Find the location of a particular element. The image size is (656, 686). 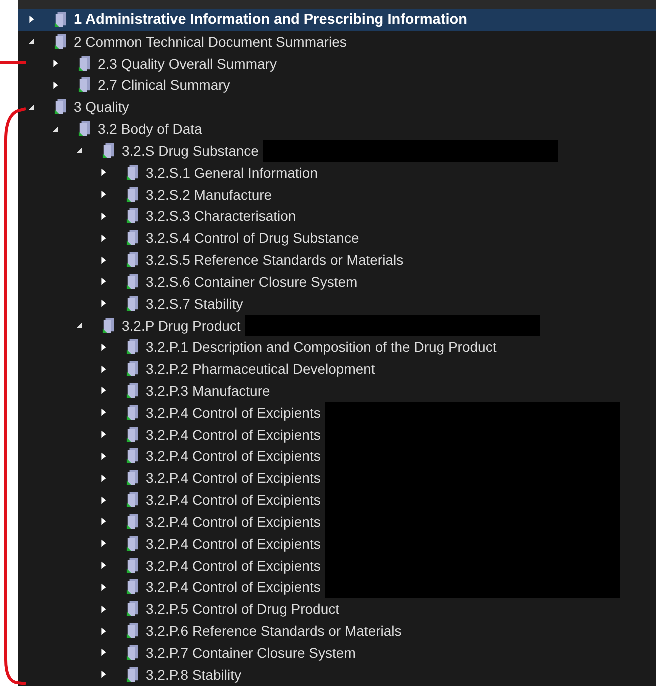

tree-item-label: 3.2.S.2 Manufacture is located at coordinates (209, 194).